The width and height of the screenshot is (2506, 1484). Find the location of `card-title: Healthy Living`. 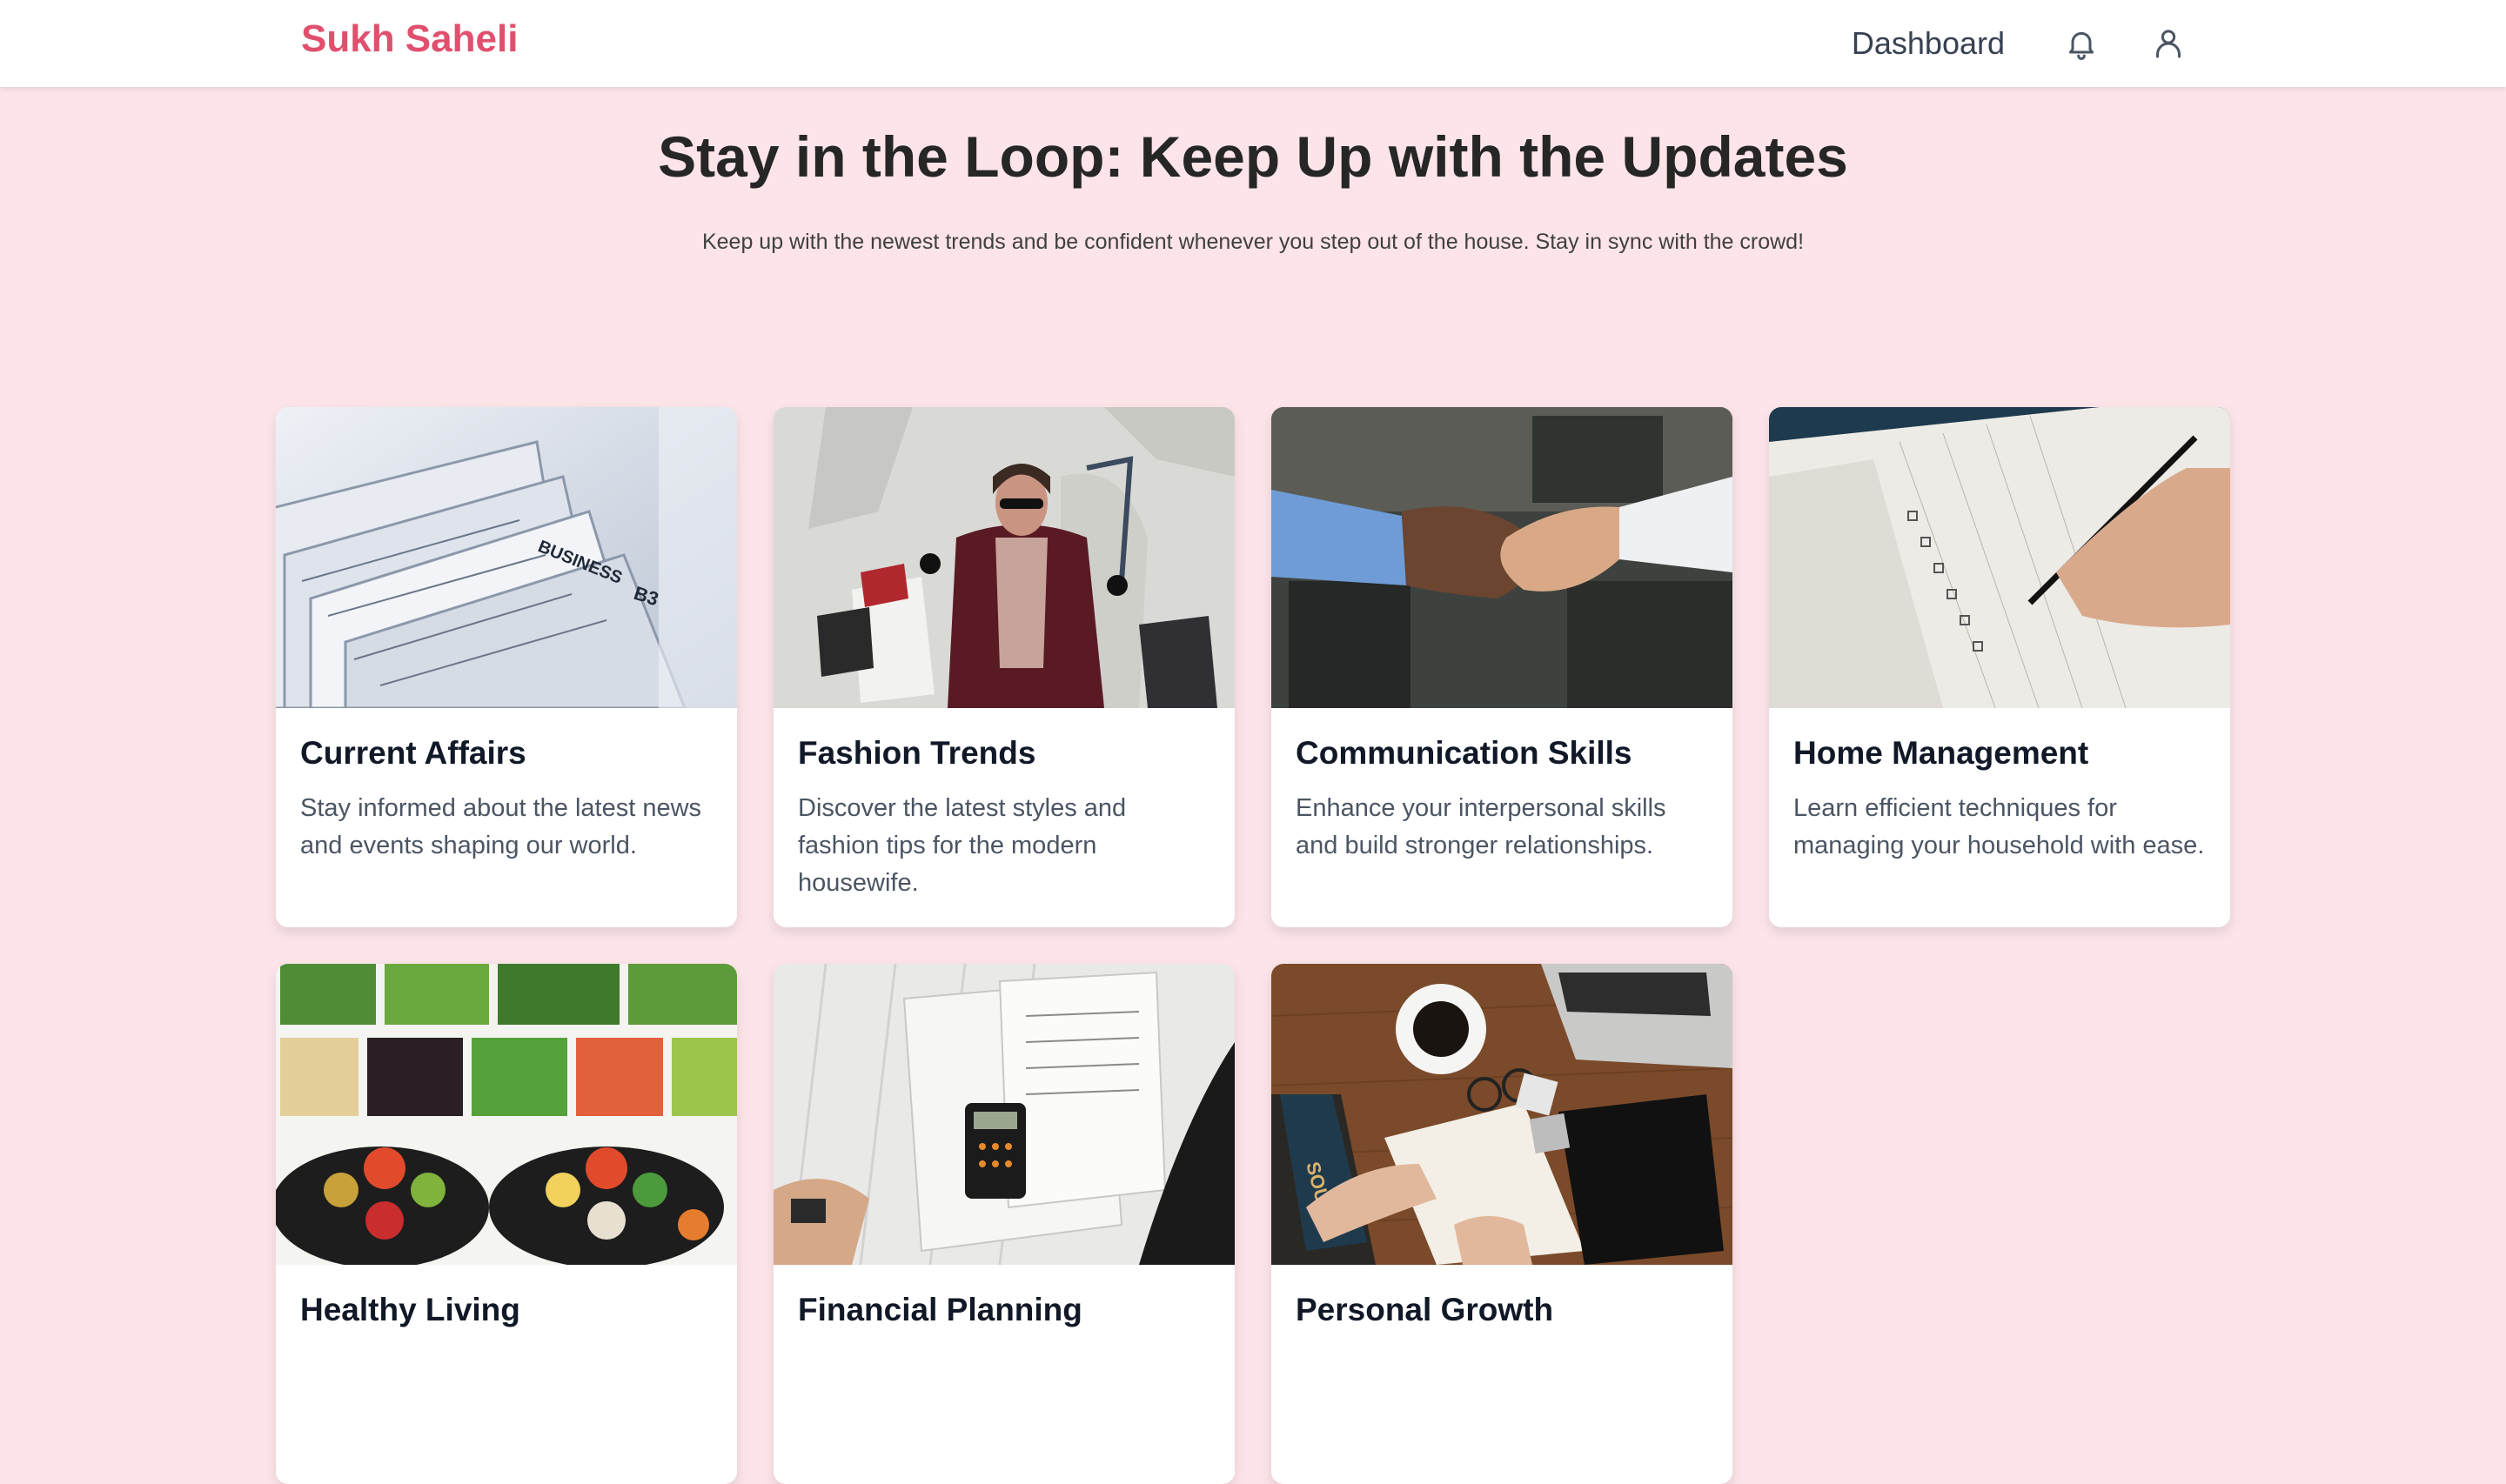

card-title: Healthy Living is located at coordinates (410, 1309).